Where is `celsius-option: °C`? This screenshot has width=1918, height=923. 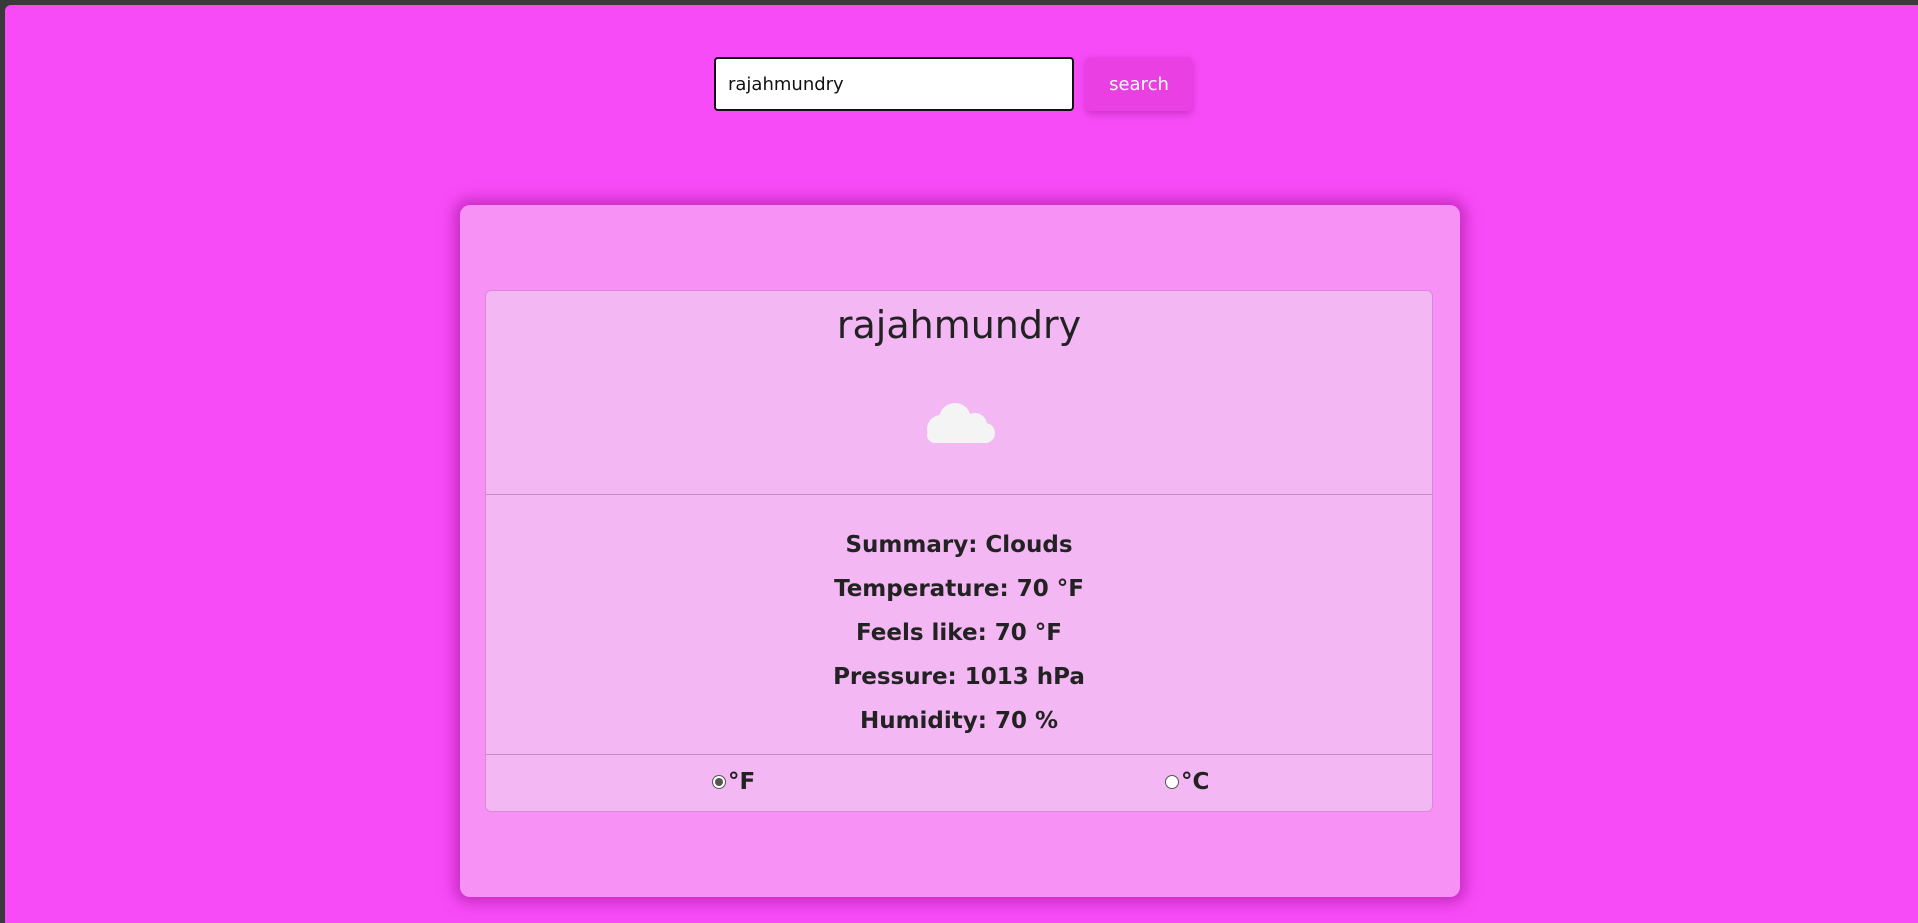 celsius-option: °C is located at coordinates (1187, 782).